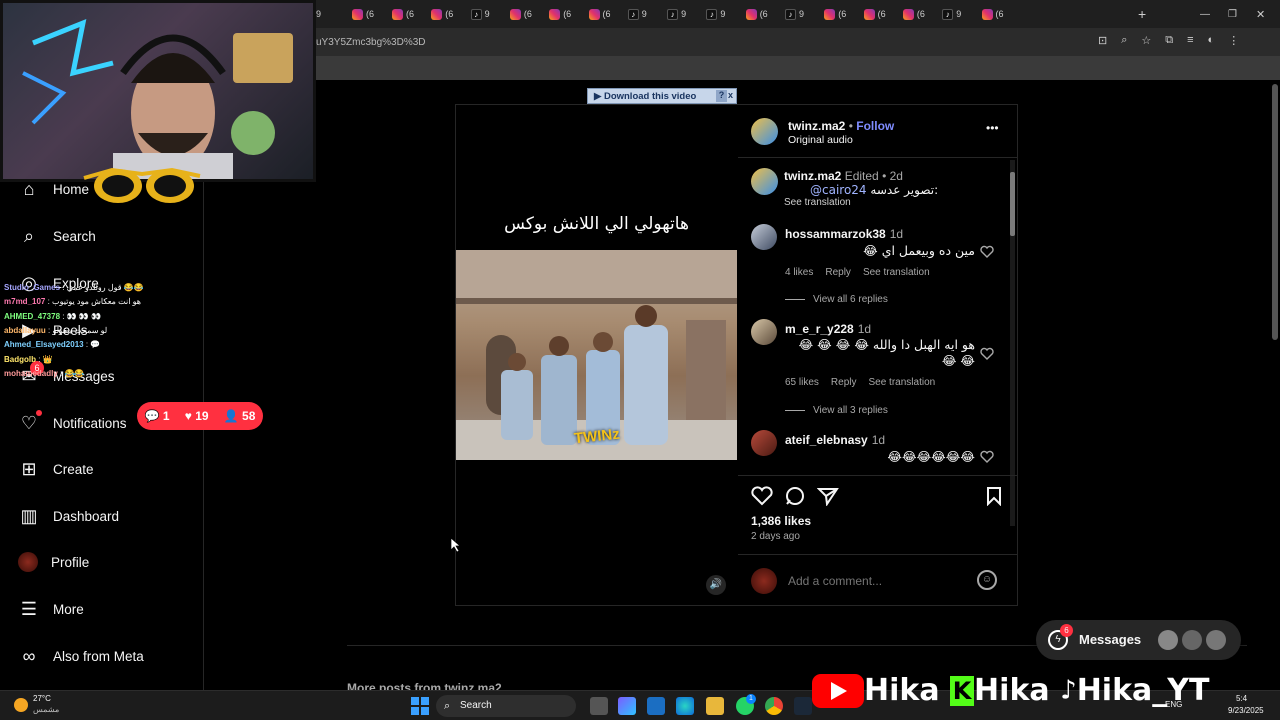 This screenshot has height=720, width=1280. What do you see at coordinates (1012, 204) in the screenshot?
I see `comments-scroll-thumb` at bounding box center [1012, 204].